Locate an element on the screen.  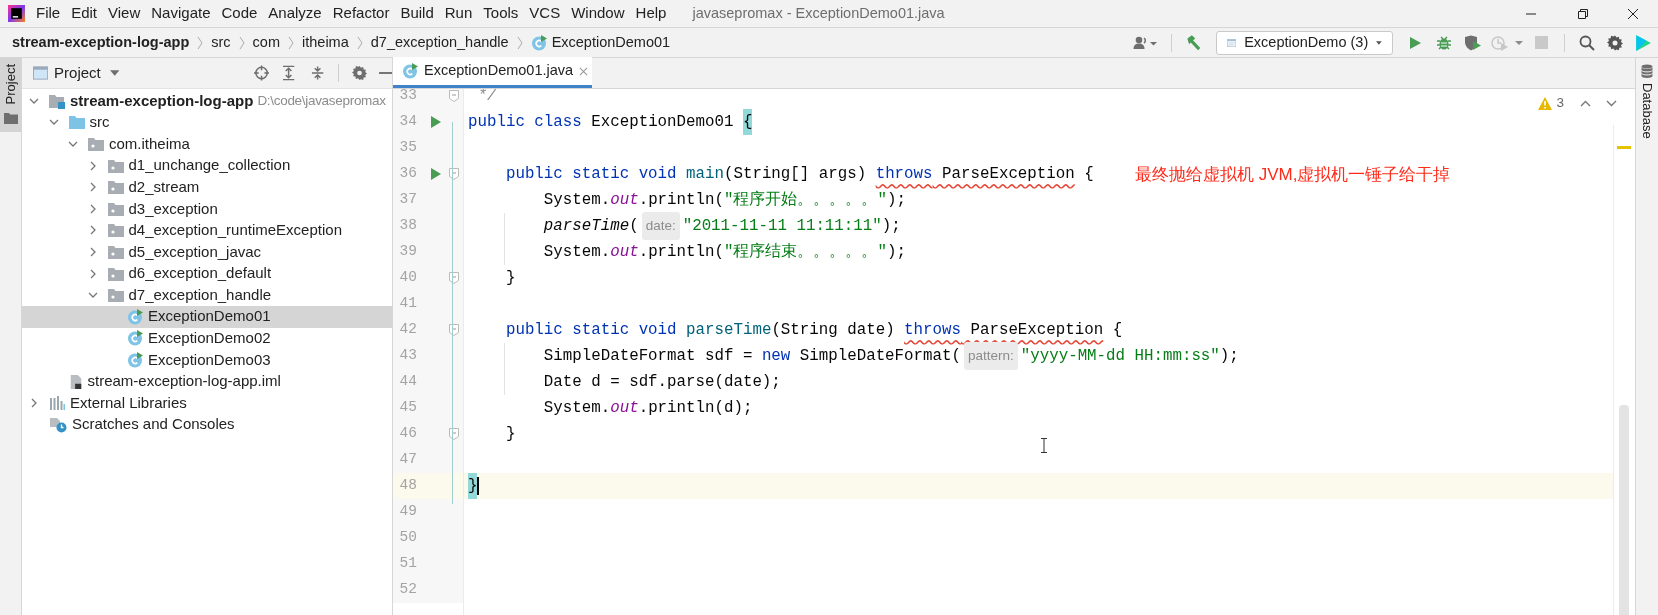
tree-item: ExceptionDemo03 is located at coordinates (207, 360).